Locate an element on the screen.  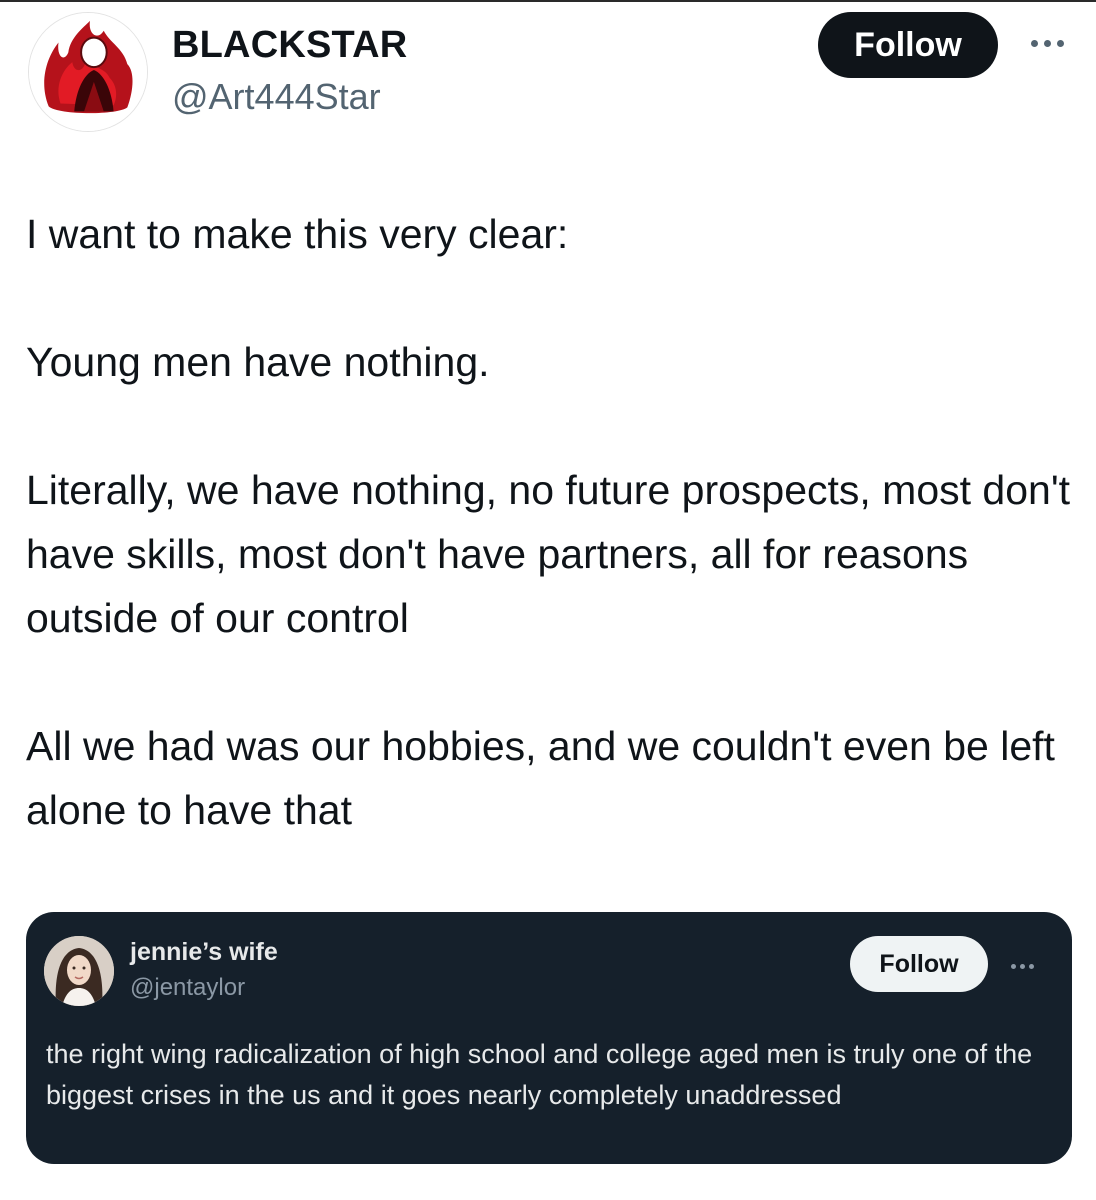
quoted-author-handle: @jentaylor is located at coordinates (187, 988).